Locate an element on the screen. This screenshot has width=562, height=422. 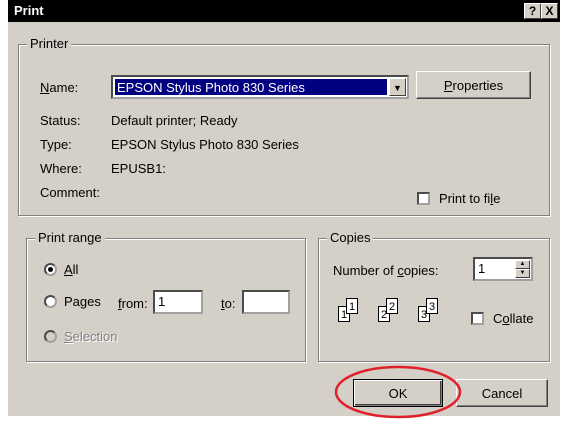
ok-highlight-circle is located at coordinates (398, 392).